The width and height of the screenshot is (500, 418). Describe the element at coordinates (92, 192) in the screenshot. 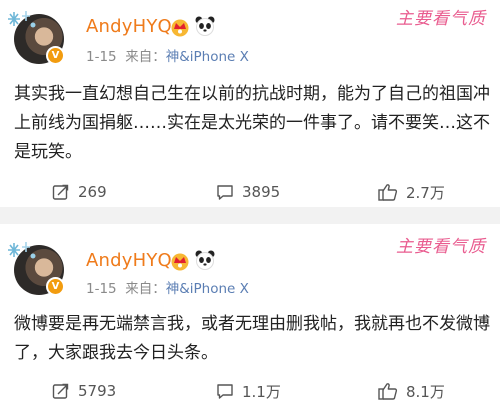

I see `repost-count: 269` at that location.